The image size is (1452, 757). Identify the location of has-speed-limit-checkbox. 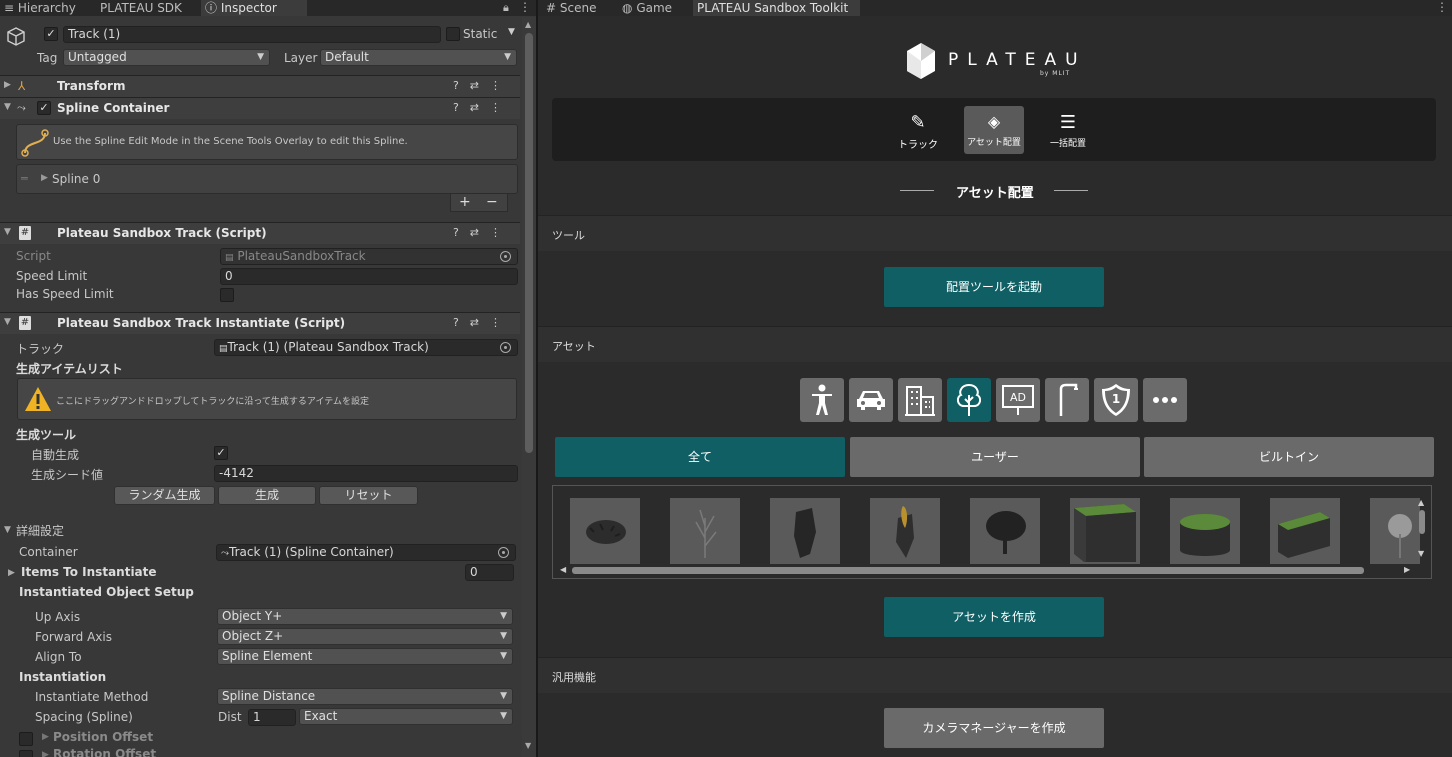
(227, 295).